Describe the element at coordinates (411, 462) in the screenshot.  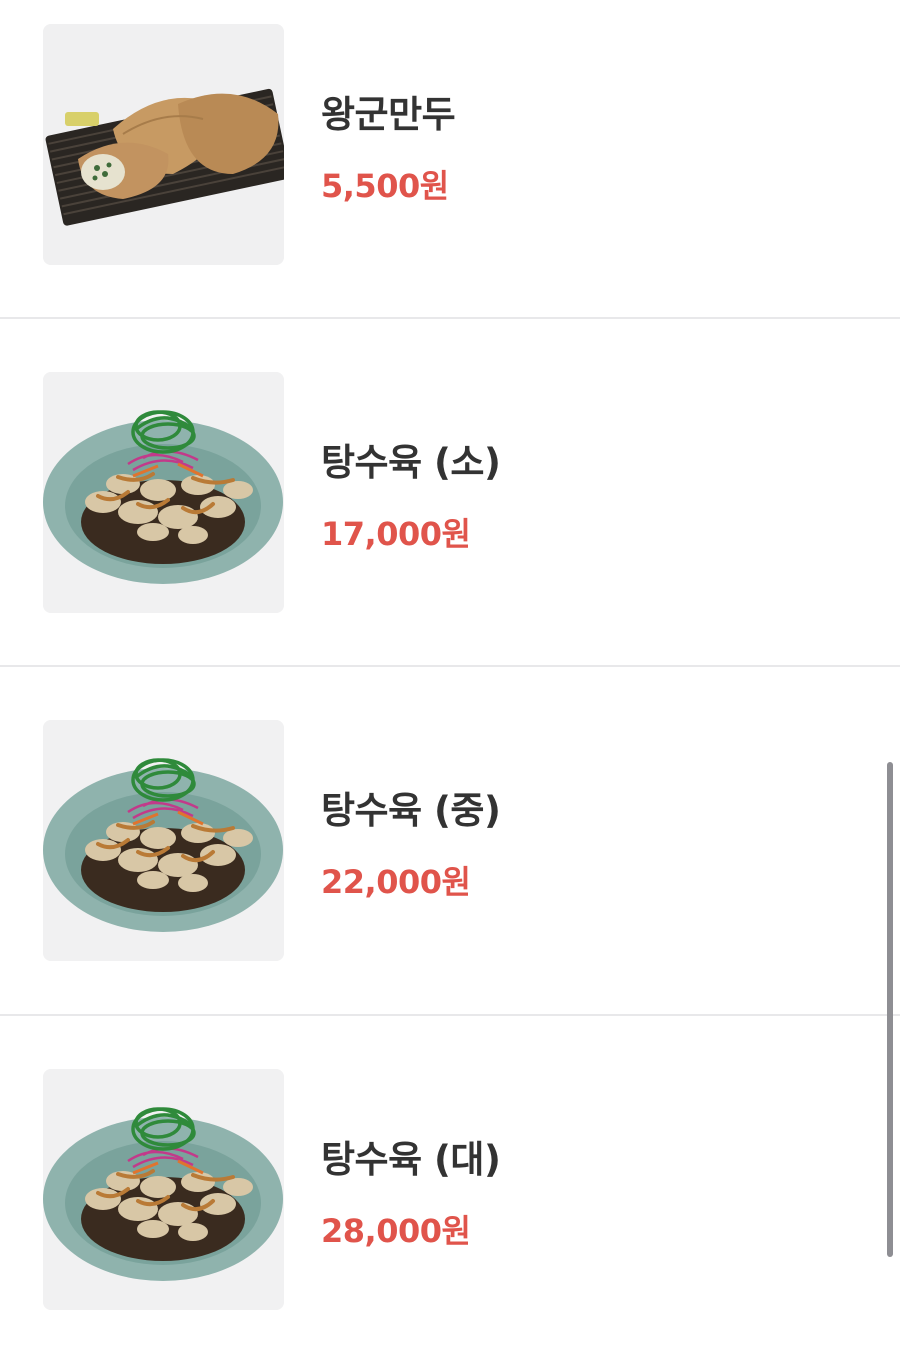
I see `item-name: 탕수육 (소)` at that location.